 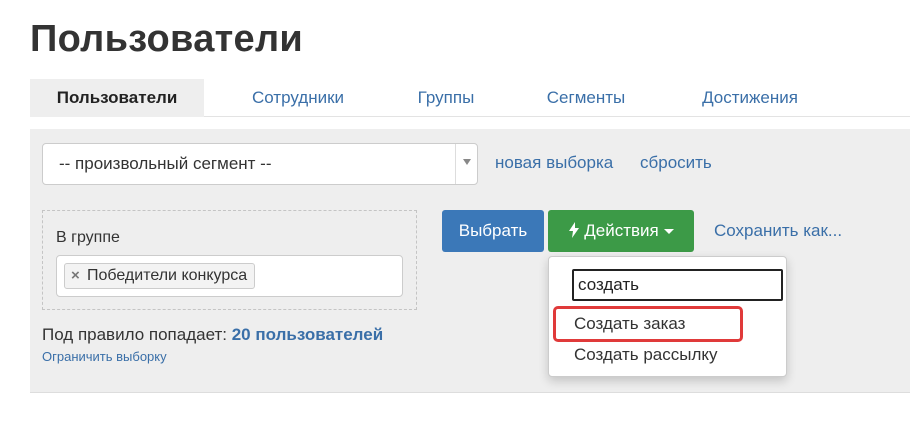 What do you see at coordinates (75, 276) in the screenshot?
I see `close-icon: ×` at bounding box center [75, 276].